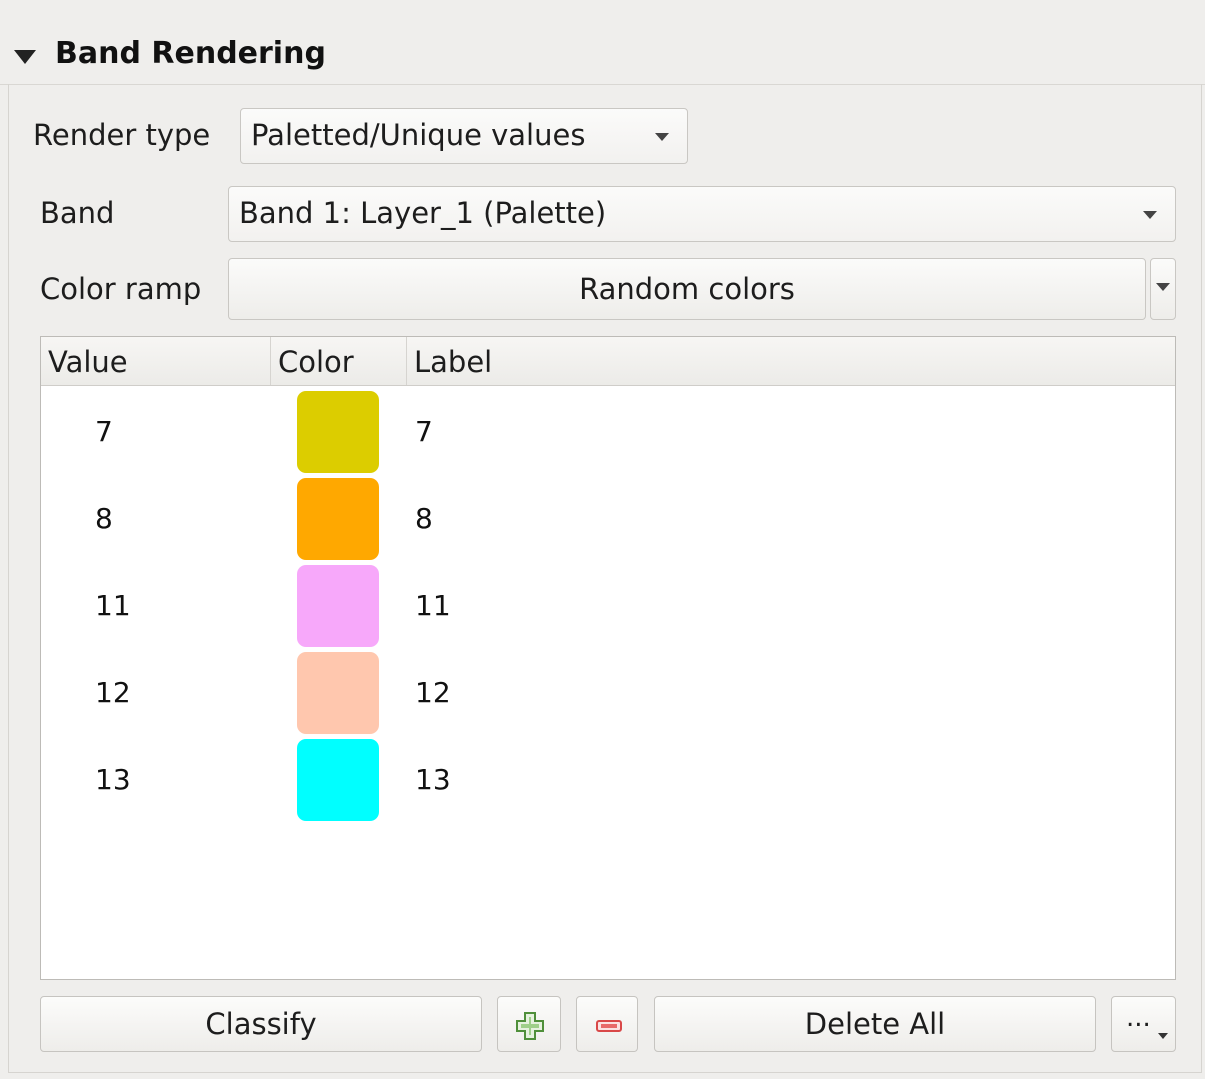 Image resolution: width=1205 pixels, height=1079 pixels. I want to click on plus-icon, so click(530, 1026).